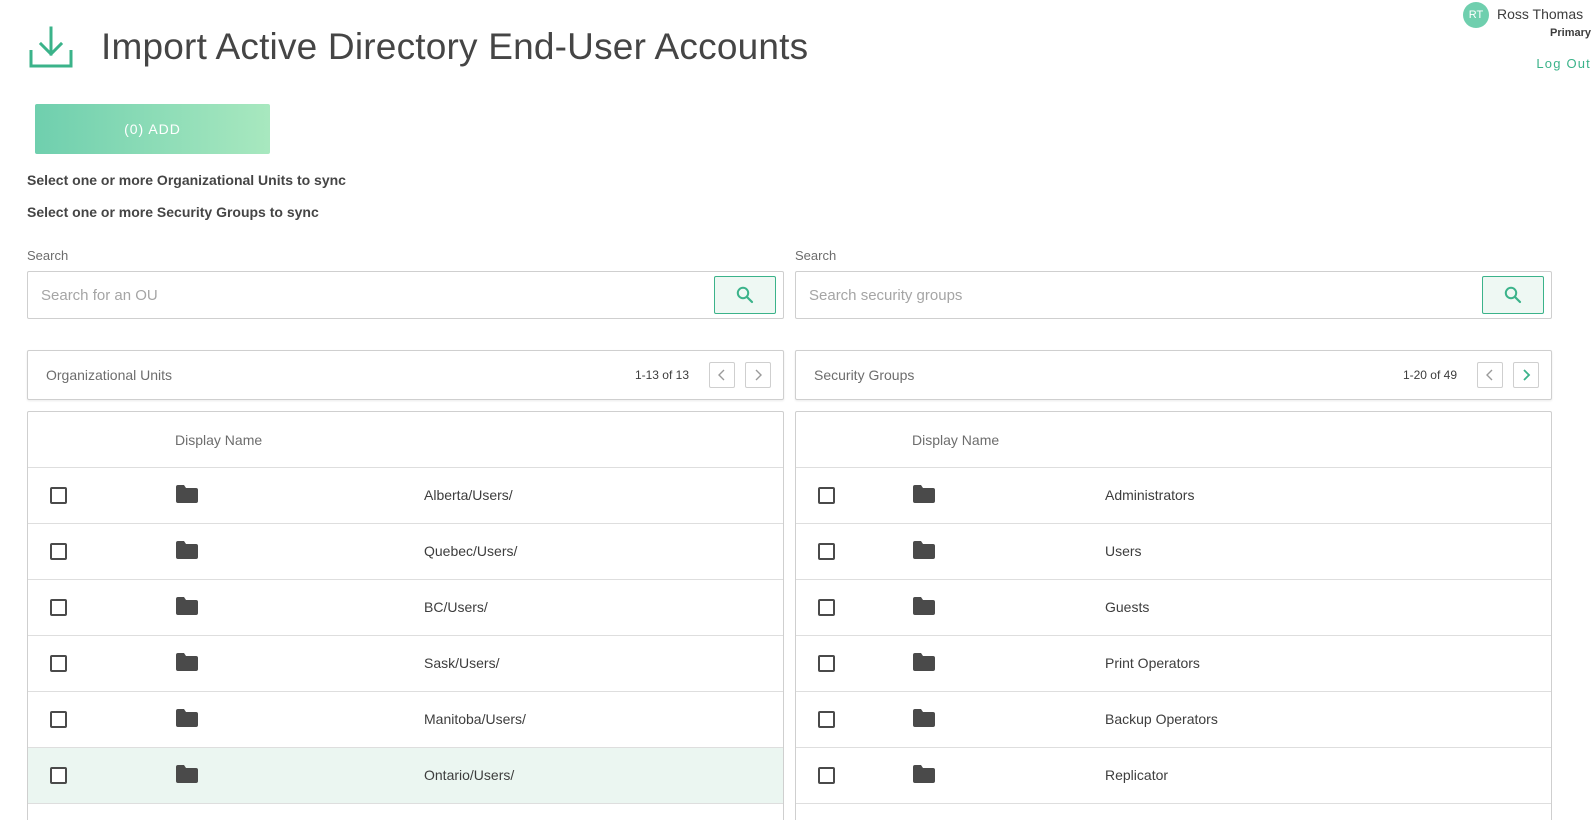 The height and width of the screenshot is (820, 1591). I want to click on row-label: Guests, so click(1127, 607).